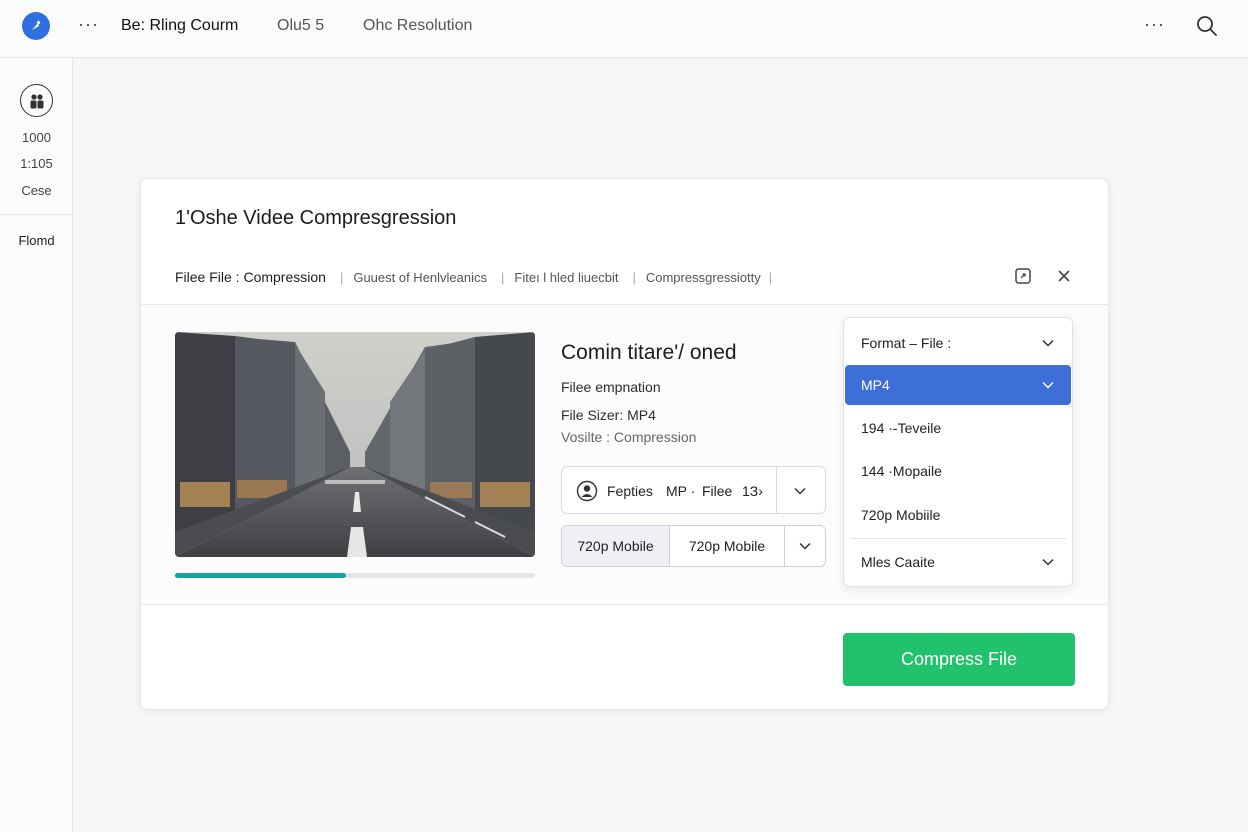 Image resolution: width=1248 pixels, height=832 pixels. I want to click on city-street-thumbnail, so click(355, 444).